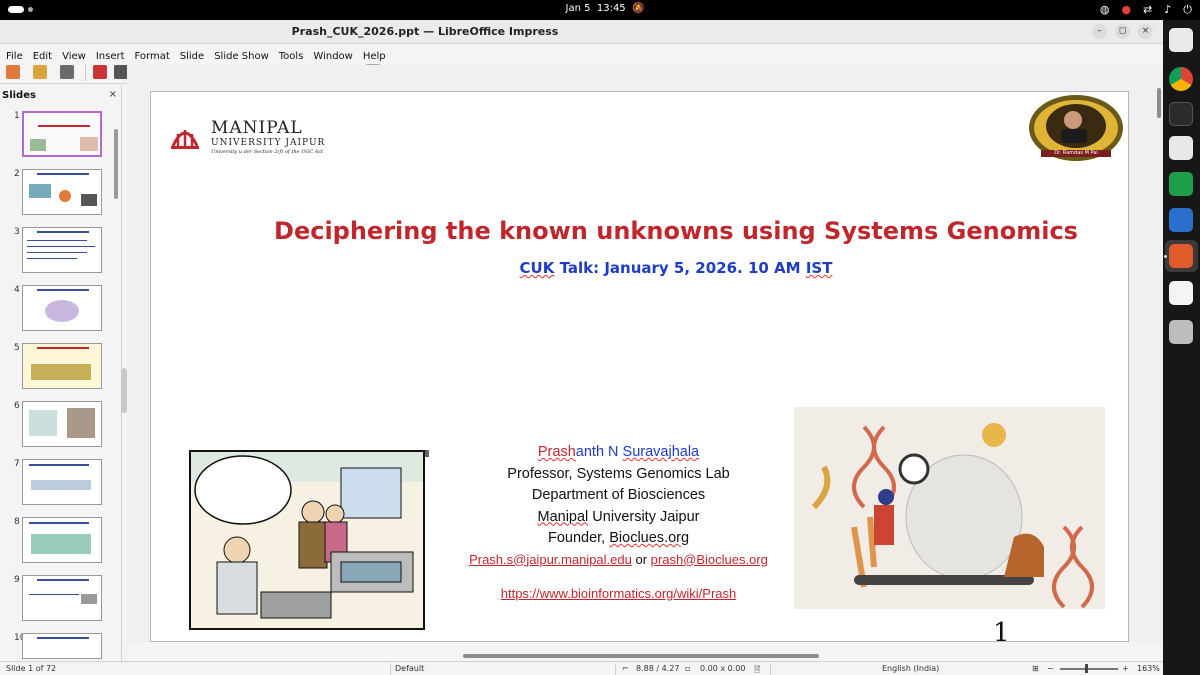  What do you see at coordinates (56, 369) in the screenshot?
I see `slide-thumbnail-5: 5` at bounding box center [56, 369].